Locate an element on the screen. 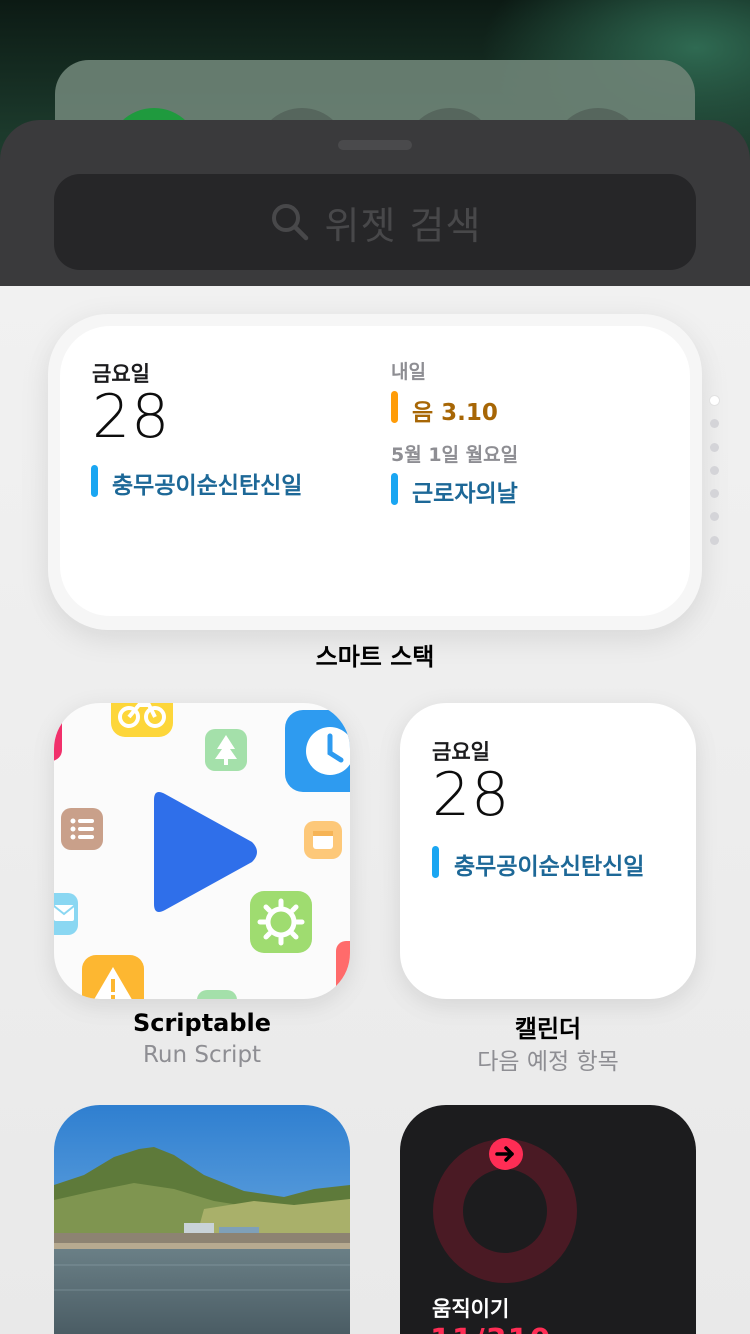 The height and width of the screenshot is (1334, 750). widget-subtitle: 다음 예정 항목 is located at coordinates (548, 1062).